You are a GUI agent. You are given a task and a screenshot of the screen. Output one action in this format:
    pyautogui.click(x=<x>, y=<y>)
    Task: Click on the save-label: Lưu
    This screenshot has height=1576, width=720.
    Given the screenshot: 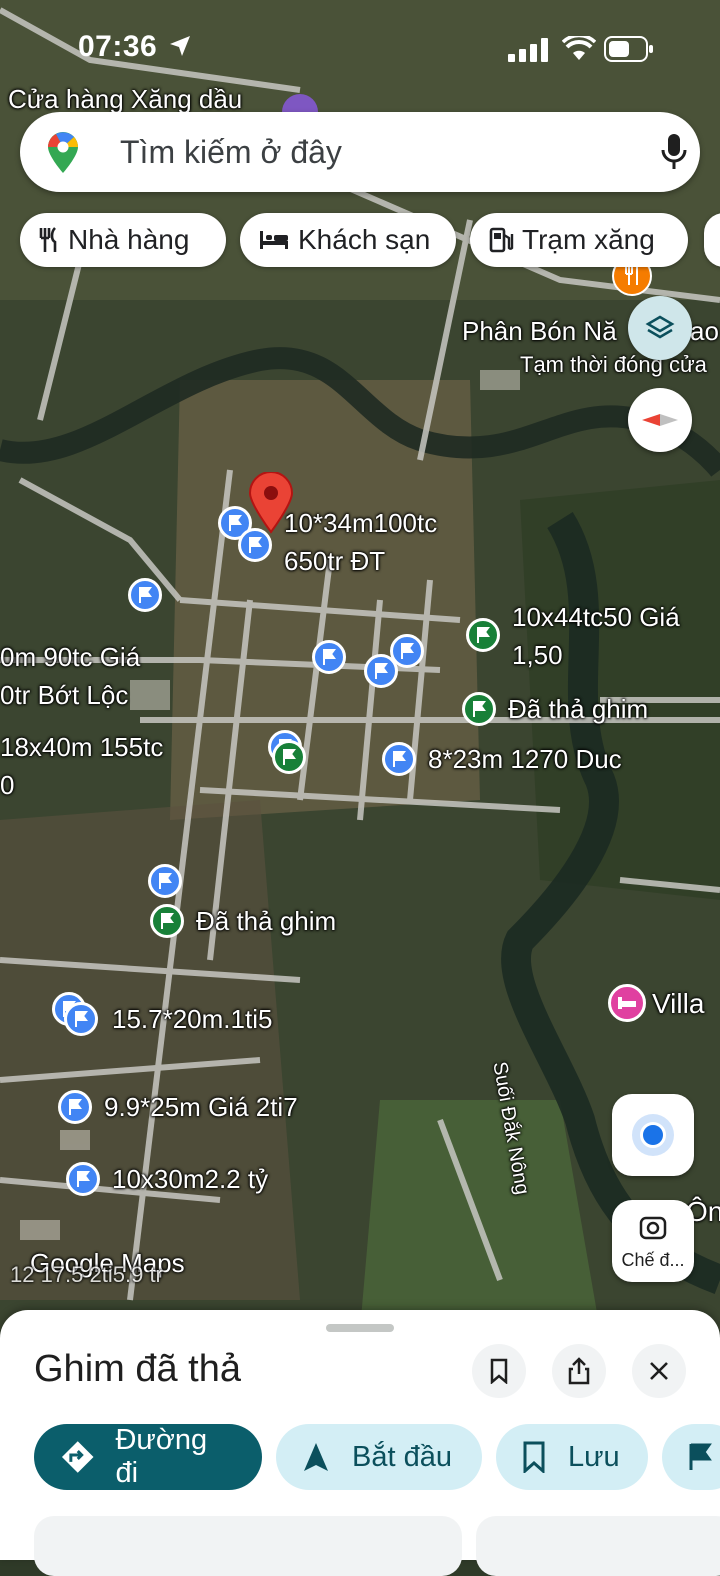 What is the action you would take?
    pyautogui.click(x=594, y=1456)
    